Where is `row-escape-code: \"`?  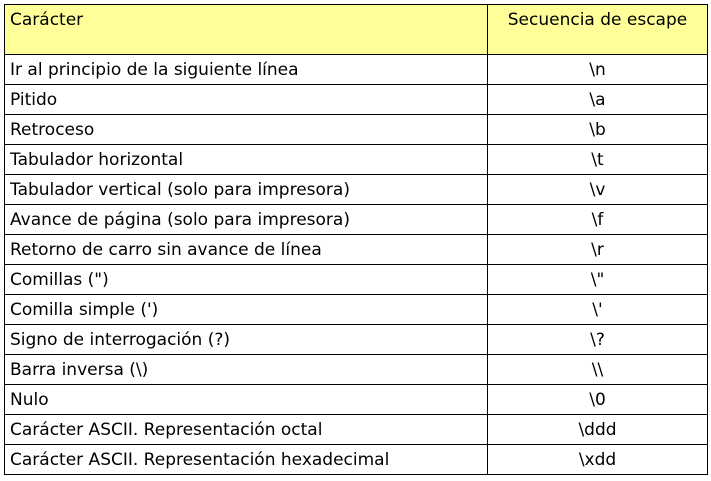
row-escape-code: \" is located at coordinates (597, 279).